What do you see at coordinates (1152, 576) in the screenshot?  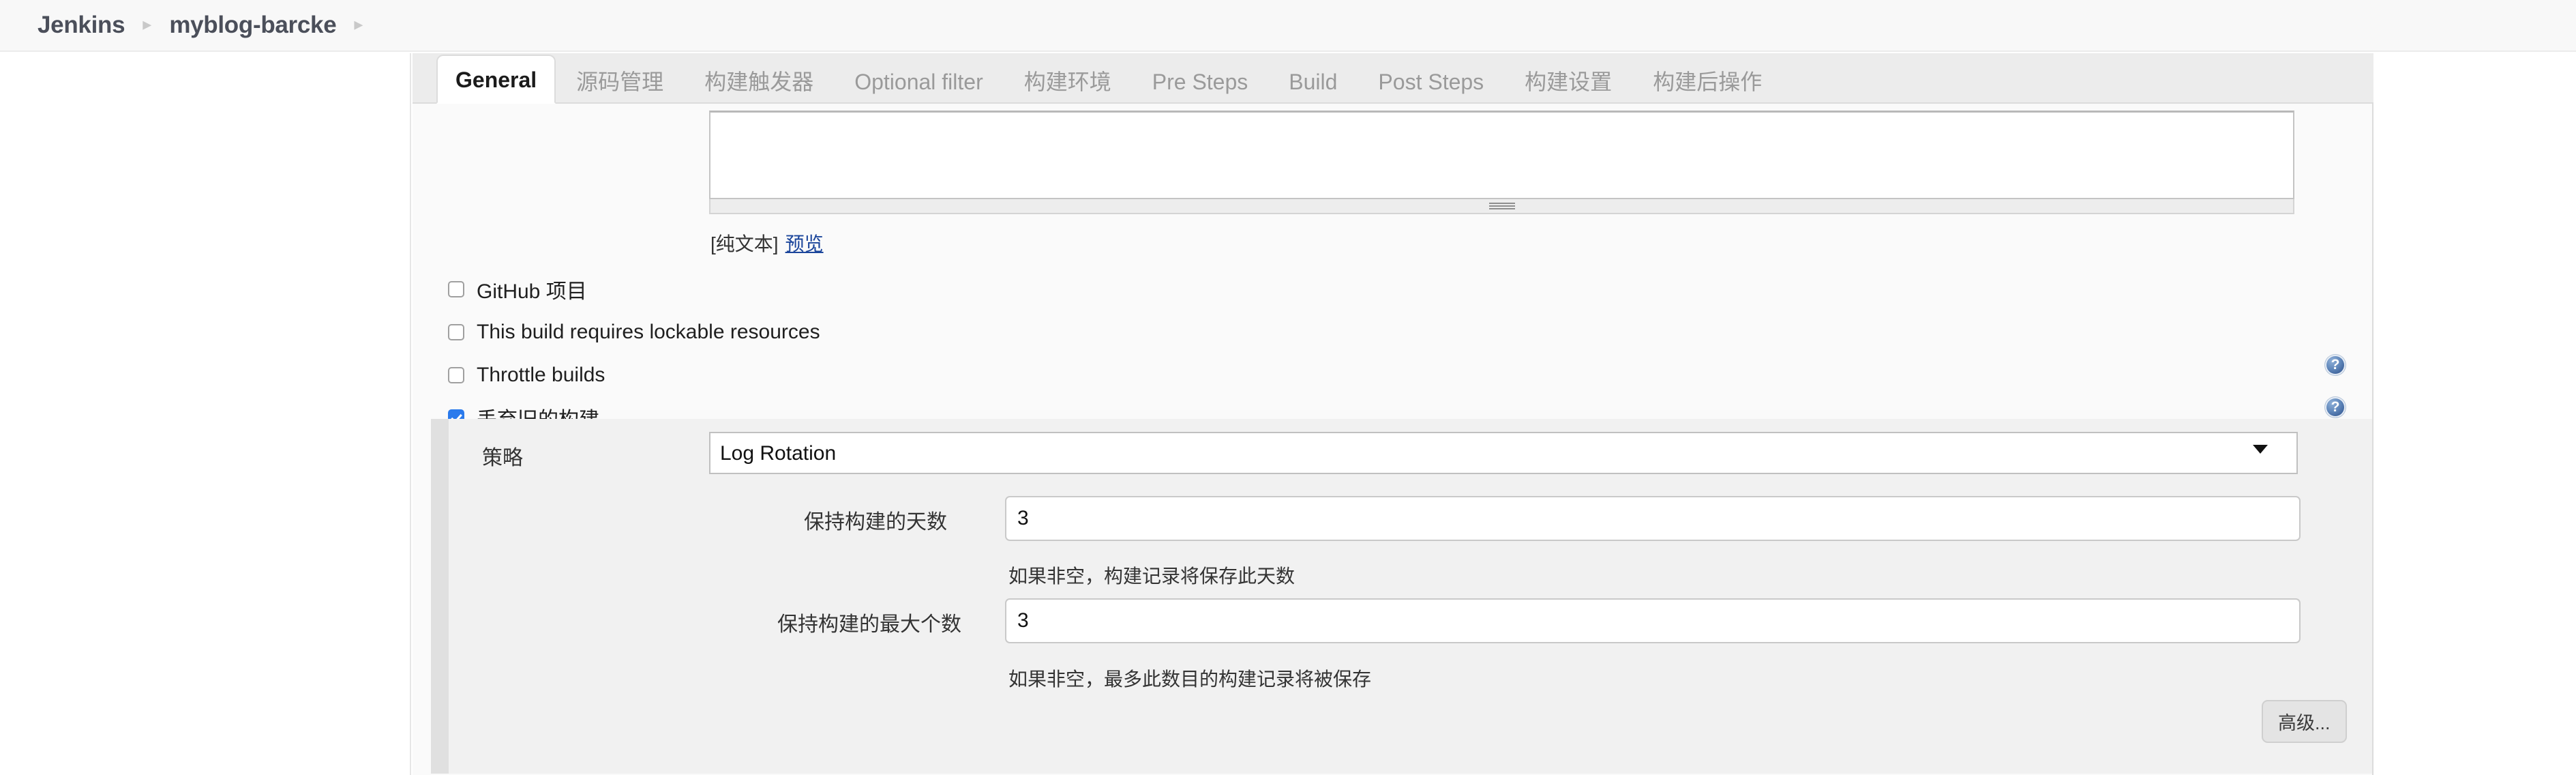 I see `days-to-keep-hint: 如果非空，构建记录将保存此天数` at bounding box center [1152, 576].